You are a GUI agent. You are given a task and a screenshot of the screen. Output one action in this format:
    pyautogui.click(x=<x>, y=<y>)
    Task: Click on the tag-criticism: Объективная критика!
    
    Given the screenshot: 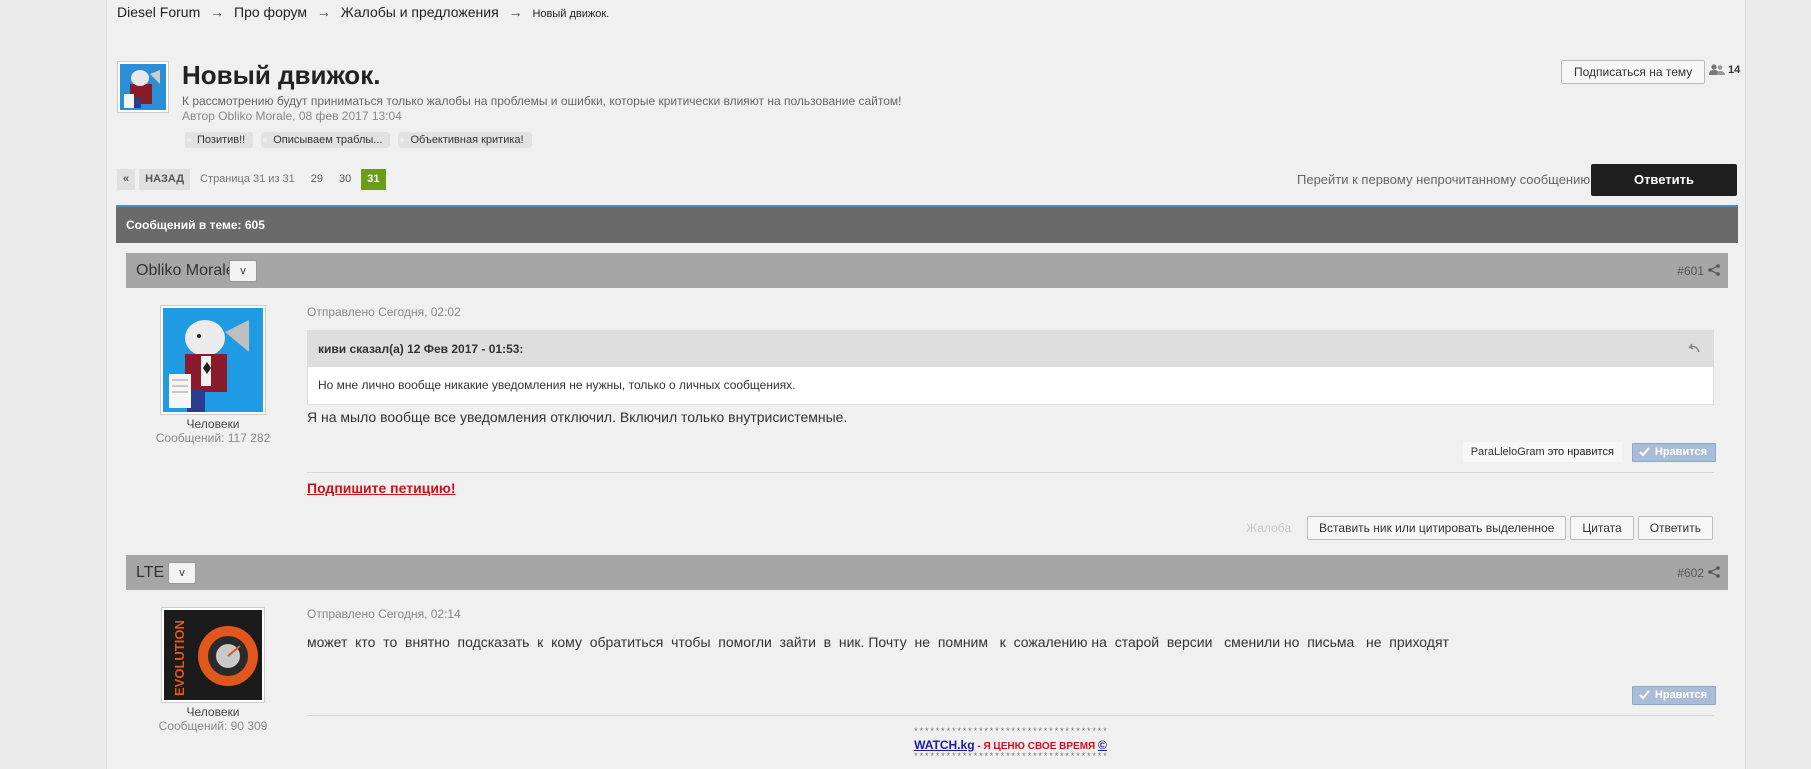 What is the action you would take?
    pyautogui.click(x=465, y=140)
    